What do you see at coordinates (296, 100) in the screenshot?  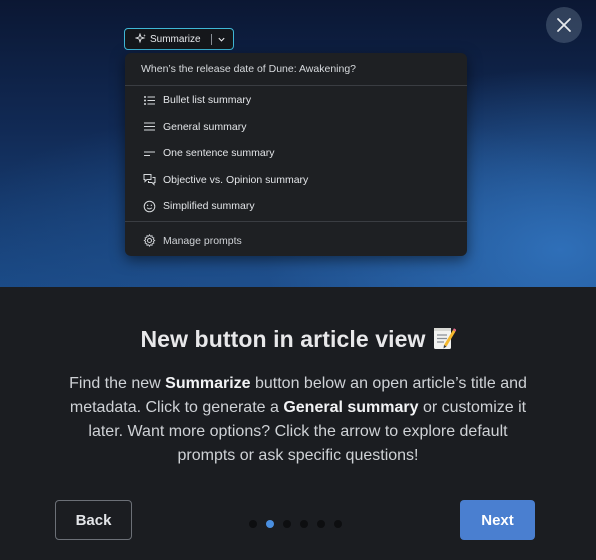 I see `menu-item-bullet-list: Bullet list summary` at bounding box center [296, 100].